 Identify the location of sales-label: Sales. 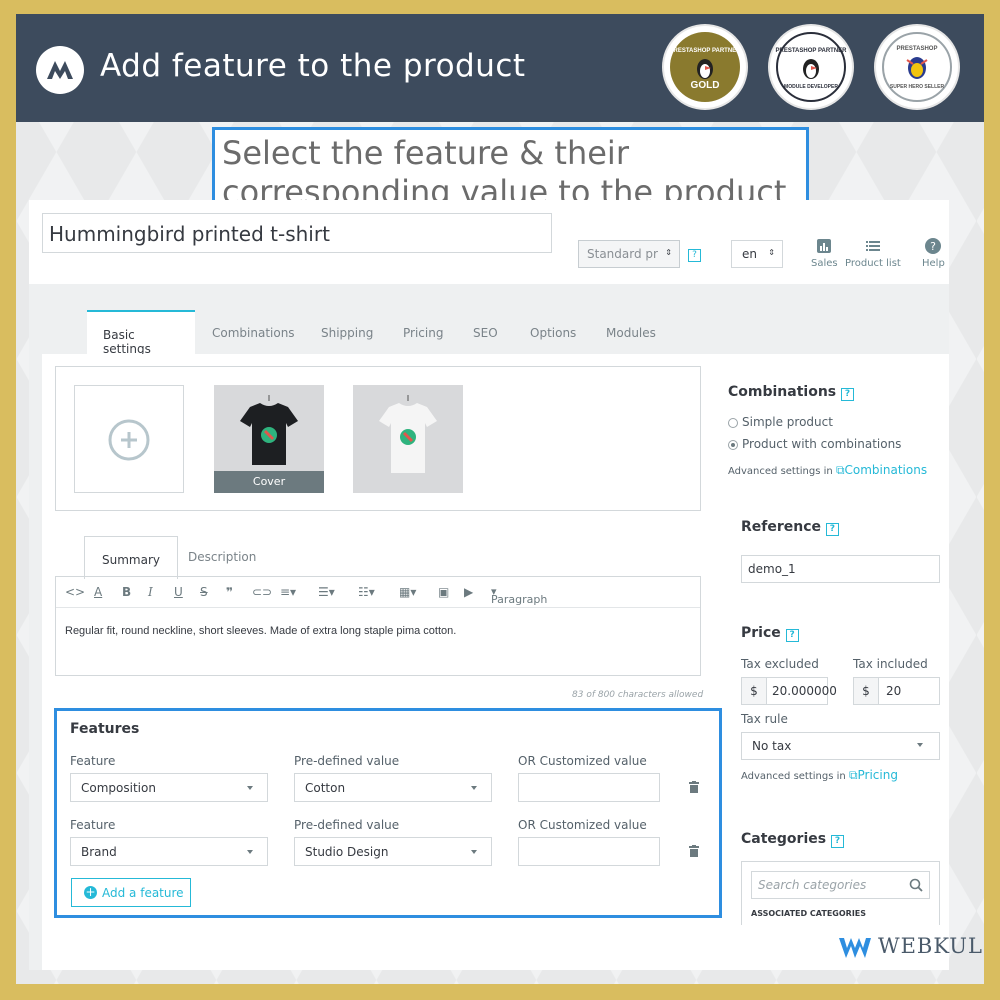
(824, 263).